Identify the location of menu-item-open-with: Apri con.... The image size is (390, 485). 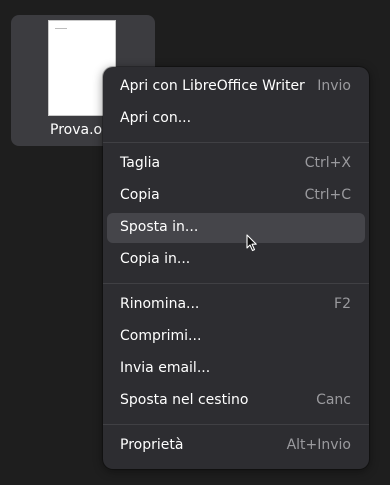
(236, 119).